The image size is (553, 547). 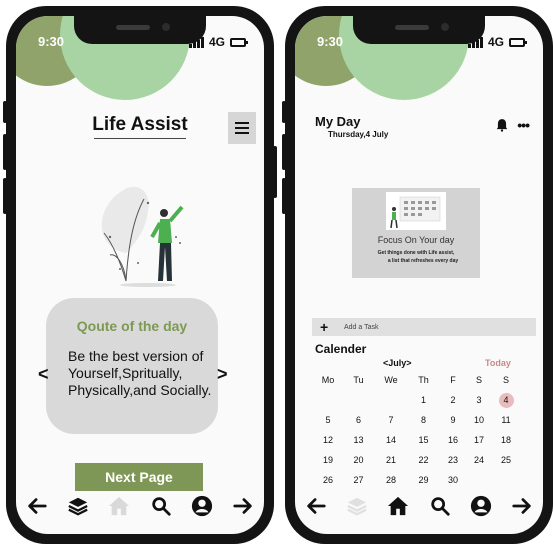 I want to click on previous-quote-button: <, so click(x=43, y=374).